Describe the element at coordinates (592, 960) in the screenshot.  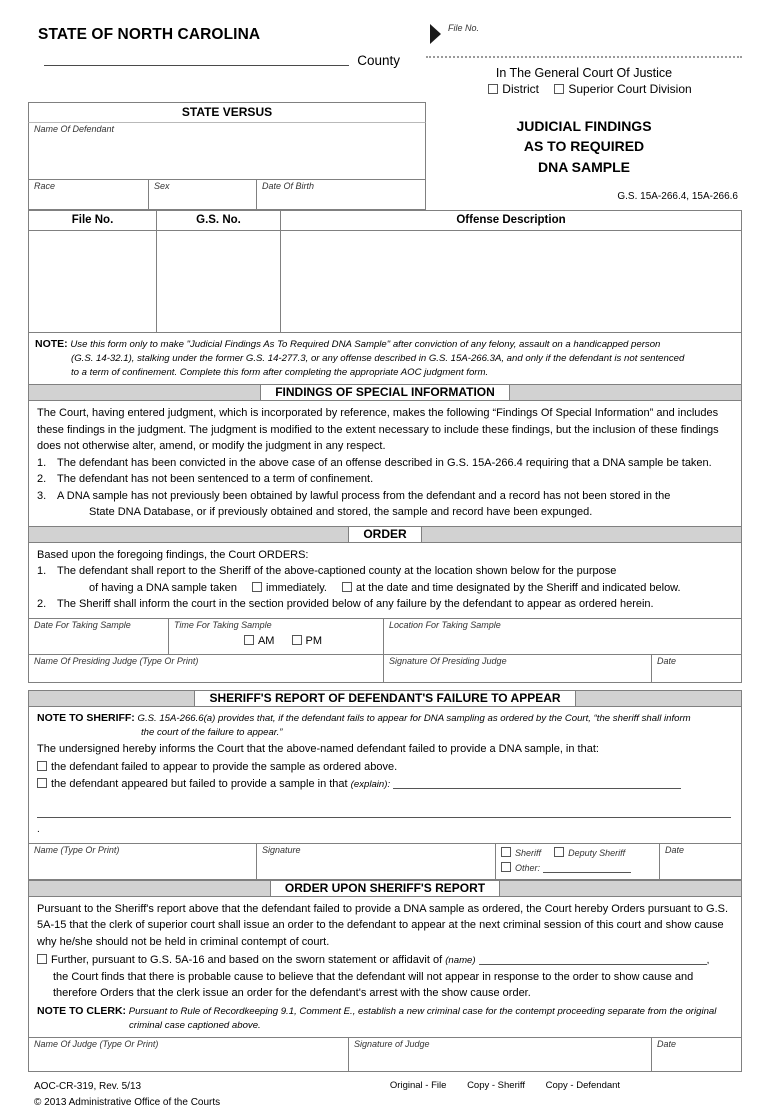
I see `further-order-name-input` at that location.